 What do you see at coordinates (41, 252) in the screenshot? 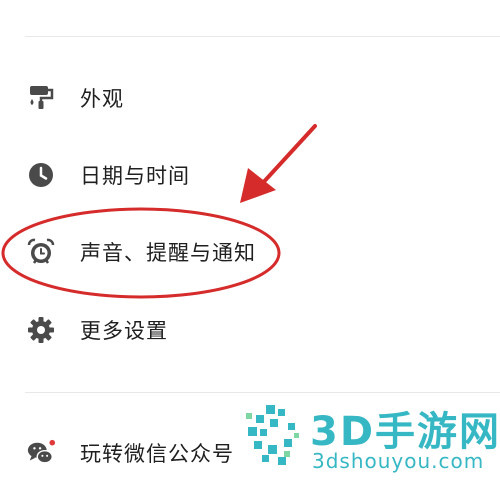
I see `alarm-clock-icon` at bounding box center [41, 252].